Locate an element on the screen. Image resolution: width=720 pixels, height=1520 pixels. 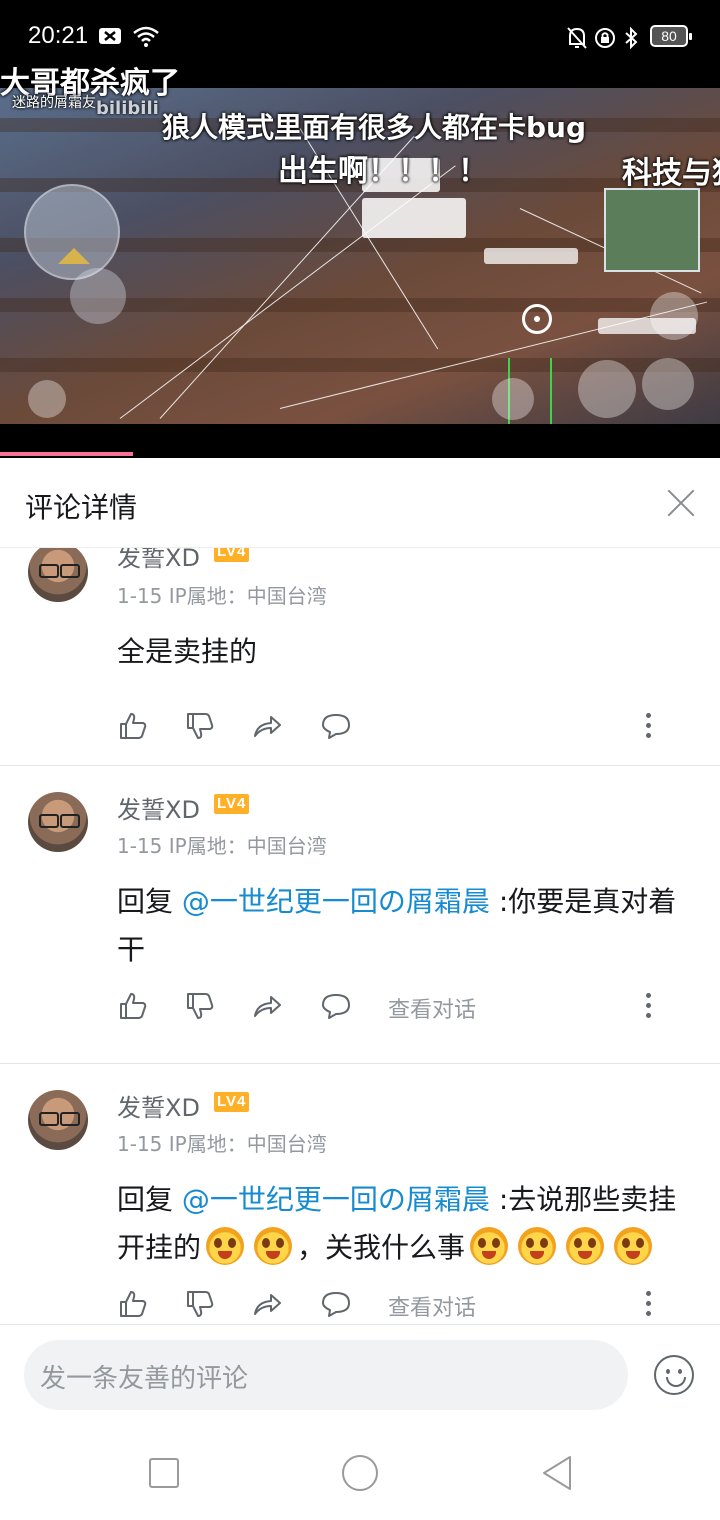
video-progress-fill is located at coordinates (67, 454).